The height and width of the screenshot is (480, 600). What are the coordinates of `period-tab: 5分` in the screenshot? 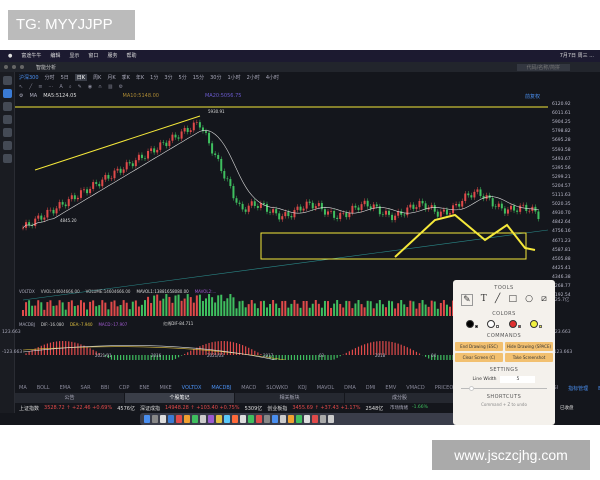 It's located at (183, 77).